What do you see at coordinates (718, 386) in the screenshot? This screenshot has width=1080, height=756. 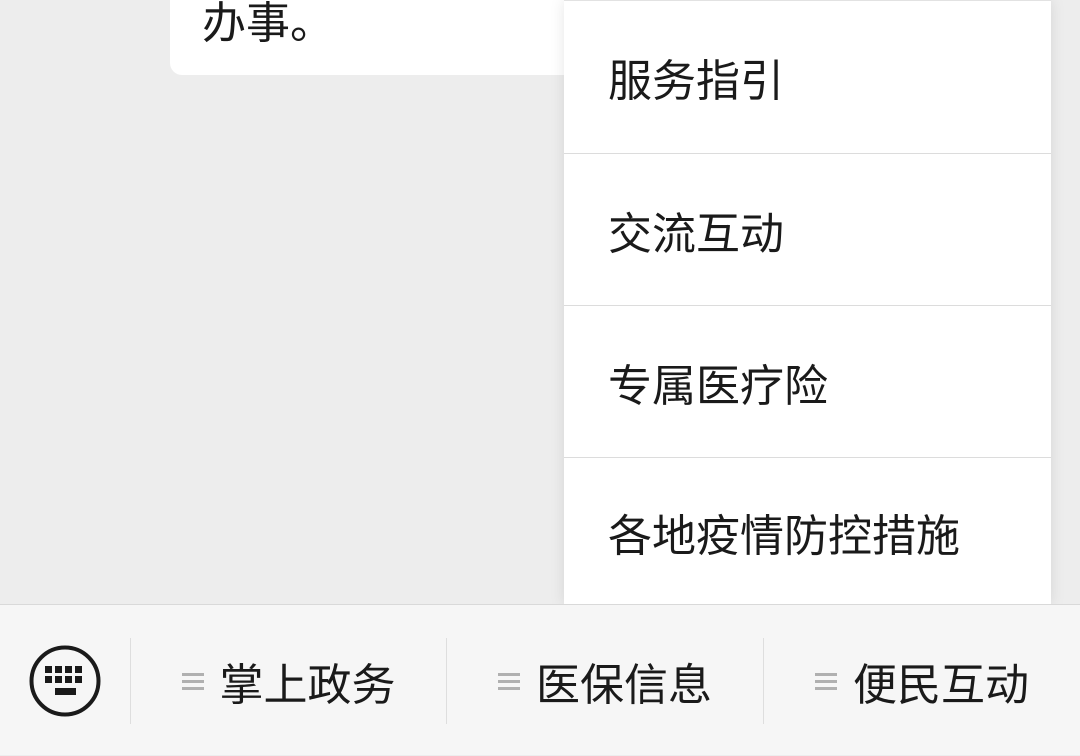 I see `menu-item-label: 专属医疗险` at bounding box center [718, 386].